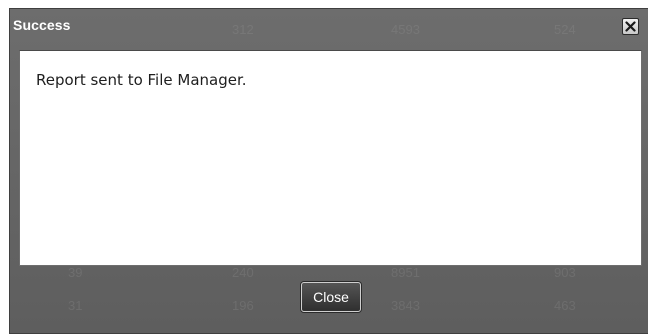 The image size is (648, 335). I want to click on close-icon-glyph, so click(630, 26).